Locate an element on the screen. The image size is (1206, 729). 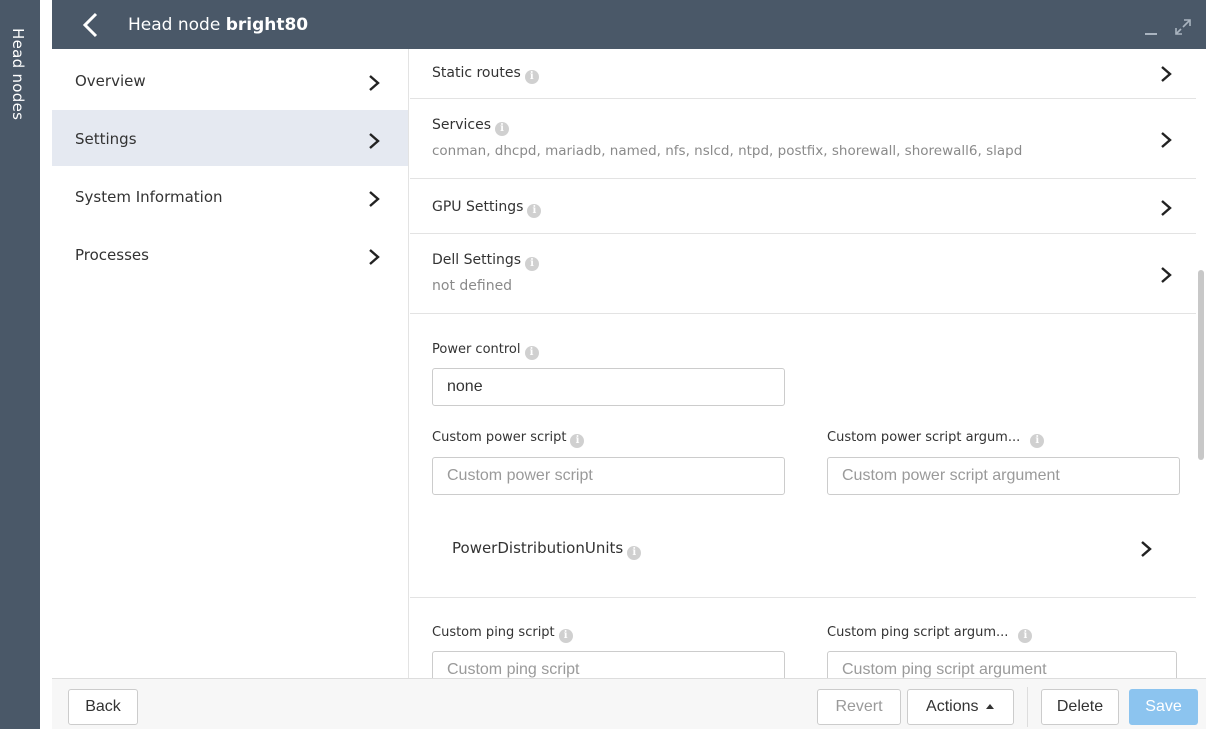
gpu-settings-text: GPU Settings is located at coordinates (478, 207).